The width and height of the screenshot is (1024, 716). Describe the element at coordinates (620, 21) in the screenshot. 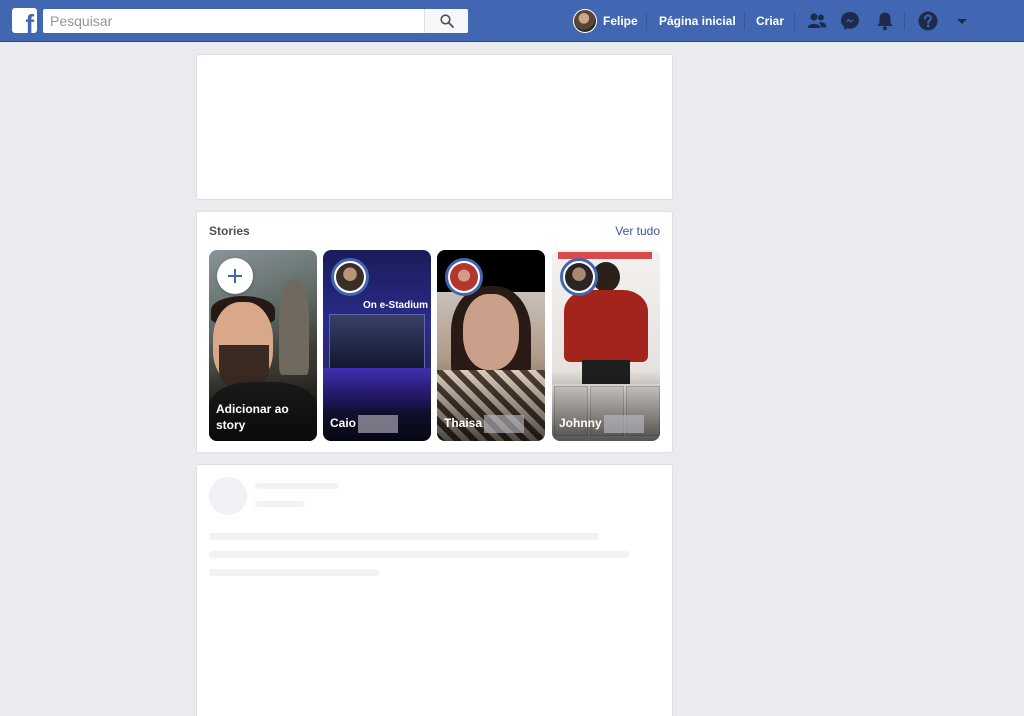

I see `user-name: Felipe` at that location.